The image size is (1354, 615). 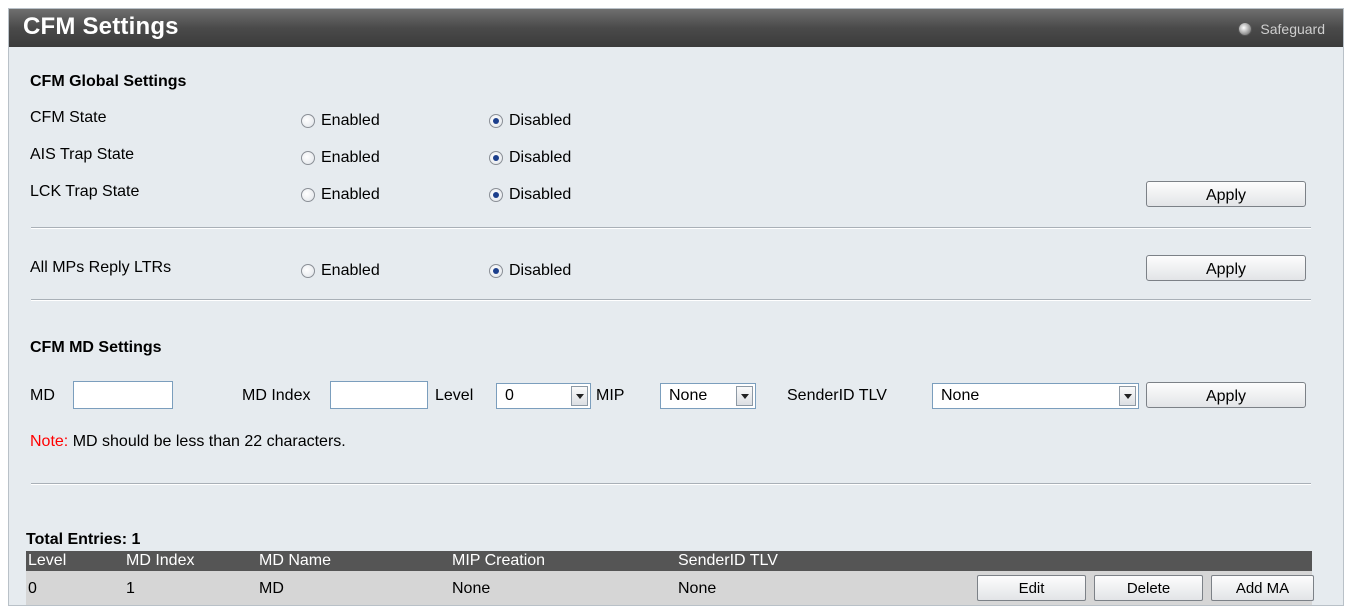 What do you see at coordinates (108, 81) in the screenshot?
I see `global-settings-title: CFM Global Settings` at bounding box center [108, 81].